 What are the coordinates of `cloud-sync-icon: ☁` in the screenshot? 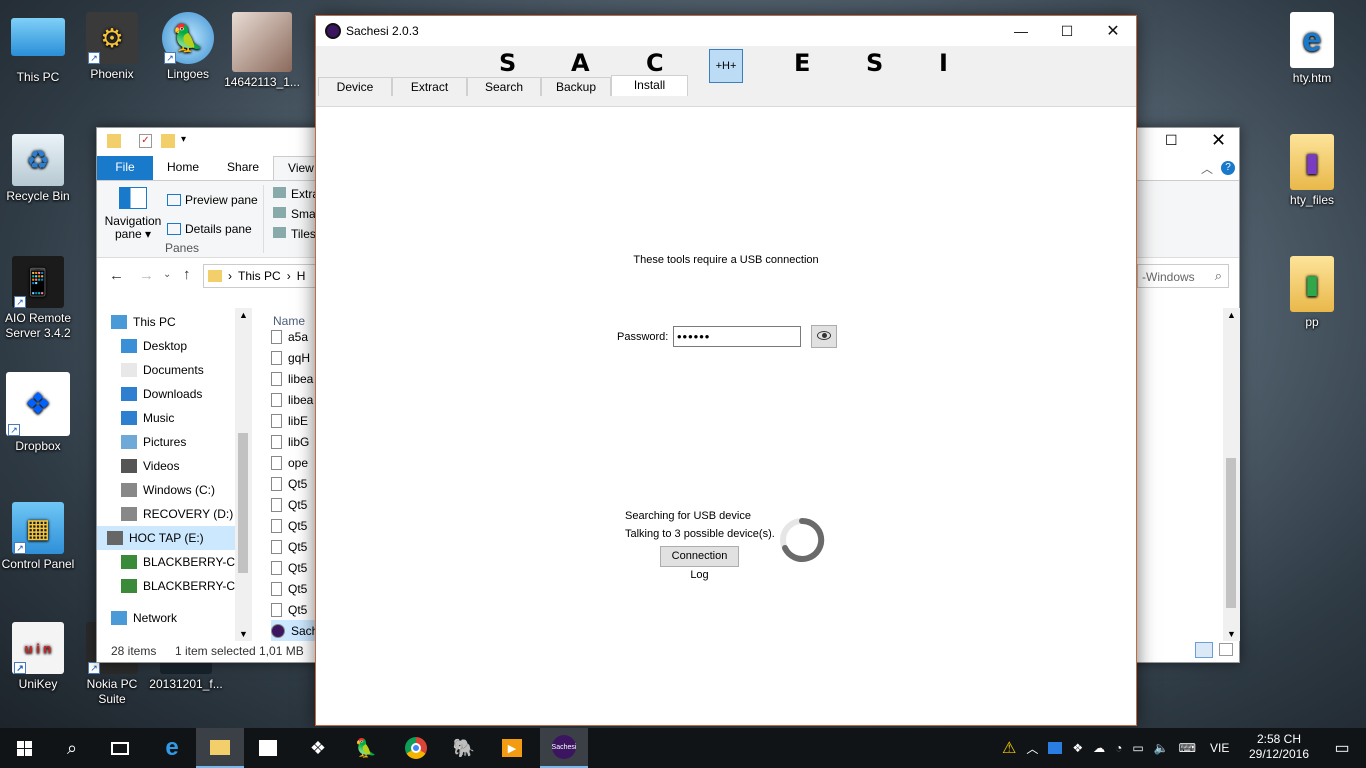 It's located at (1099, 748).